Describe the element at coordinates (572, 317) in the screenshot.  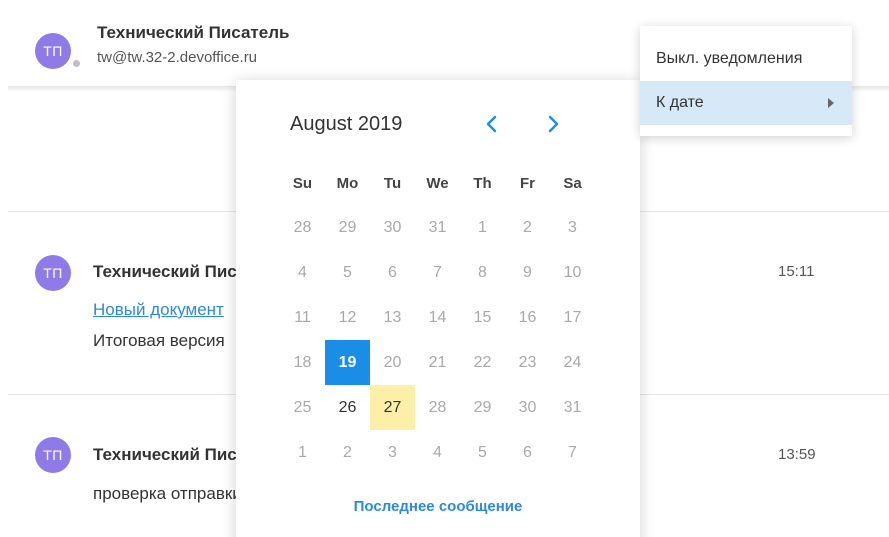
I see `calendar-day: 17` at that location.